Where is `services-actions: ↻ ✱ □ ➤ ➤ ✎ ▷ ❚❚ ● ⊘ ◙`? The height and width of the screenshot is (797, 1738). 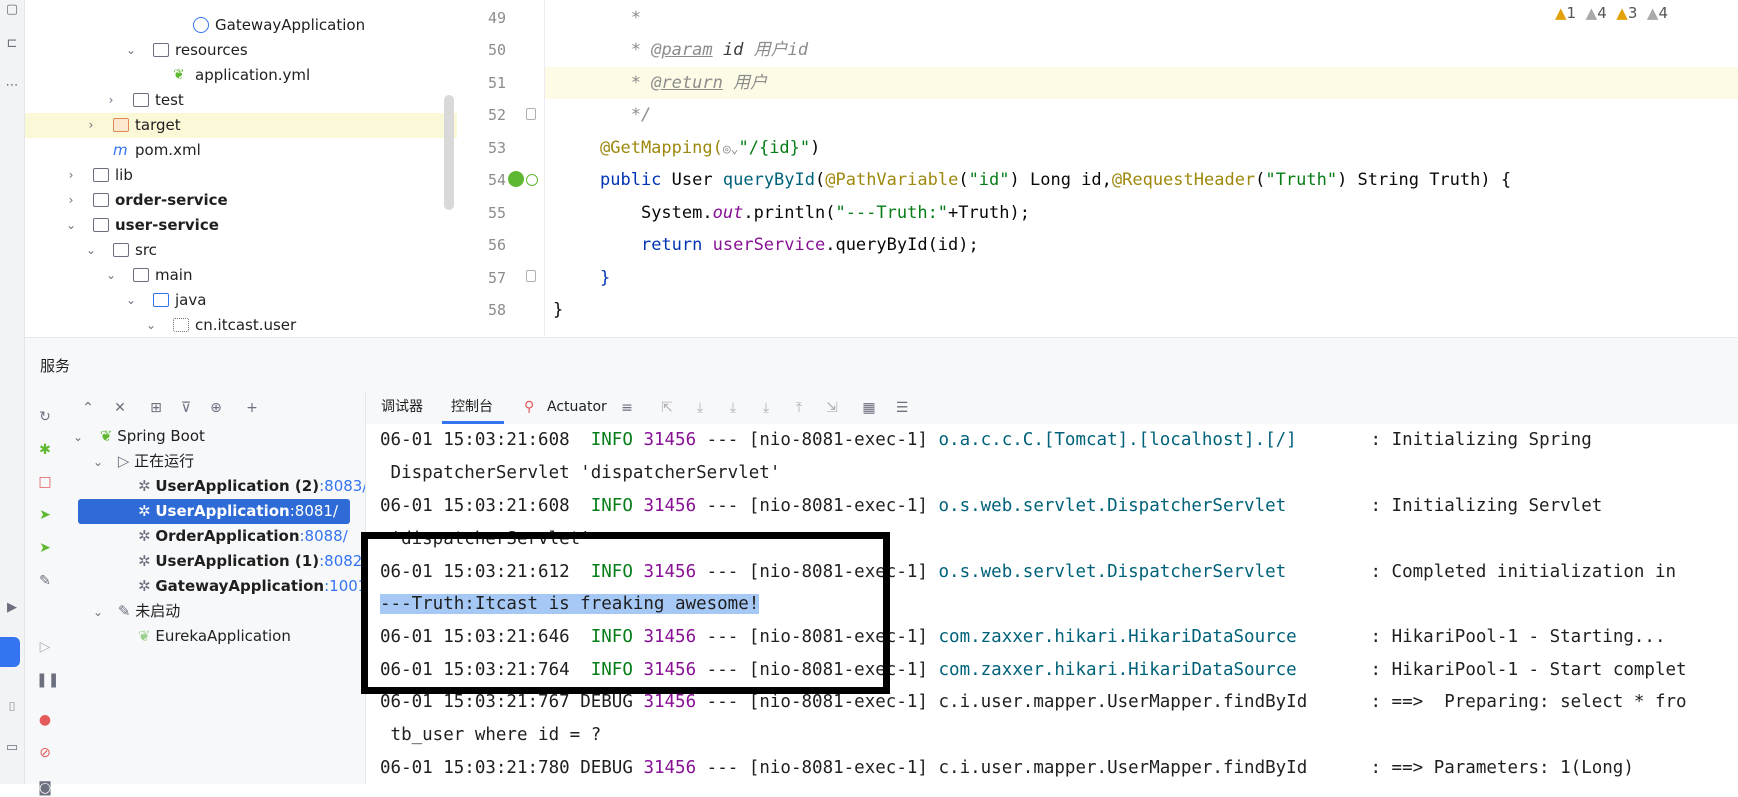 services-actions: ↻ ✱ □ ➤ ➤ ✎ ▷ ❚❚ ● ⊘ ◙ is located at coordinates (45, 593).